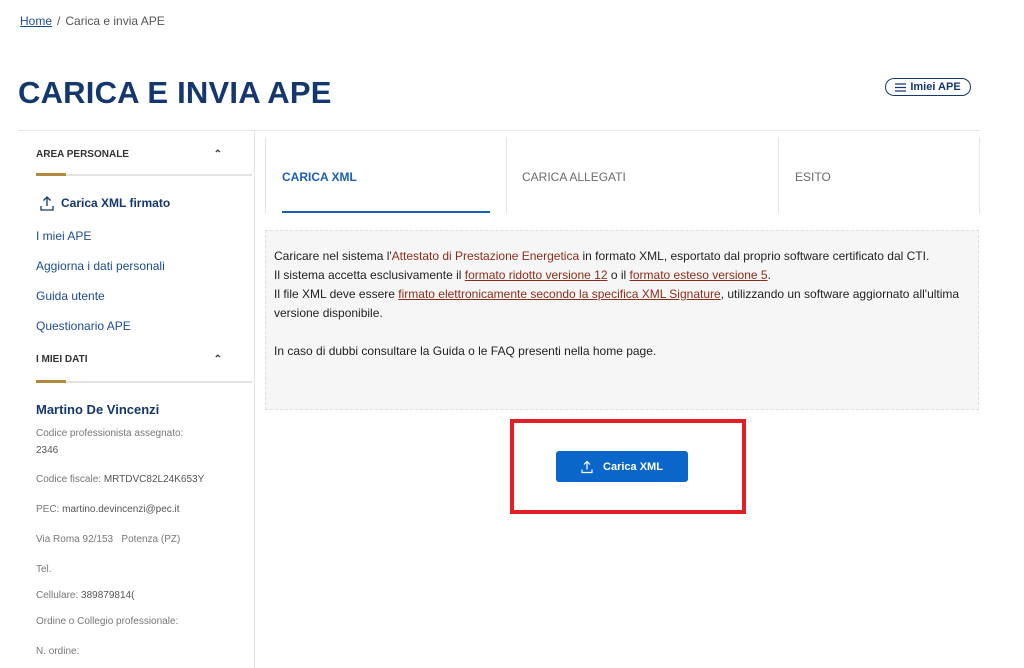 Image resolution: width=1024 pixels, height=668 pixels. I want to click on codice-professionista: Codice professionista assegnato: 2346, so click(136, 442).